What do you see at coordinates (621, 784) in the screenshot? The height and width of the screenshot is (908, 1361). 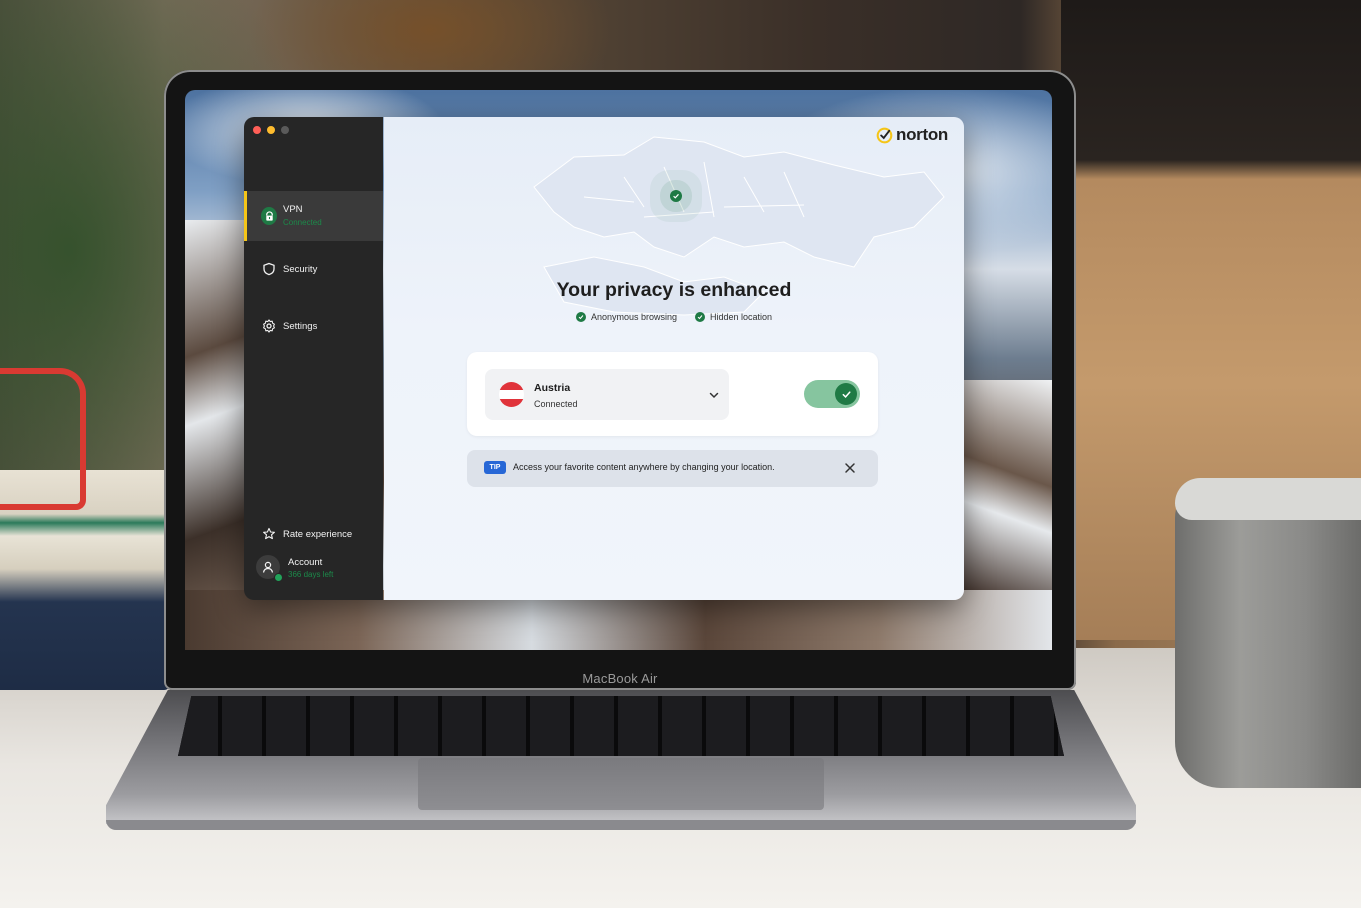 I see `laptop-trackpad` at bounding box center [621, 784].